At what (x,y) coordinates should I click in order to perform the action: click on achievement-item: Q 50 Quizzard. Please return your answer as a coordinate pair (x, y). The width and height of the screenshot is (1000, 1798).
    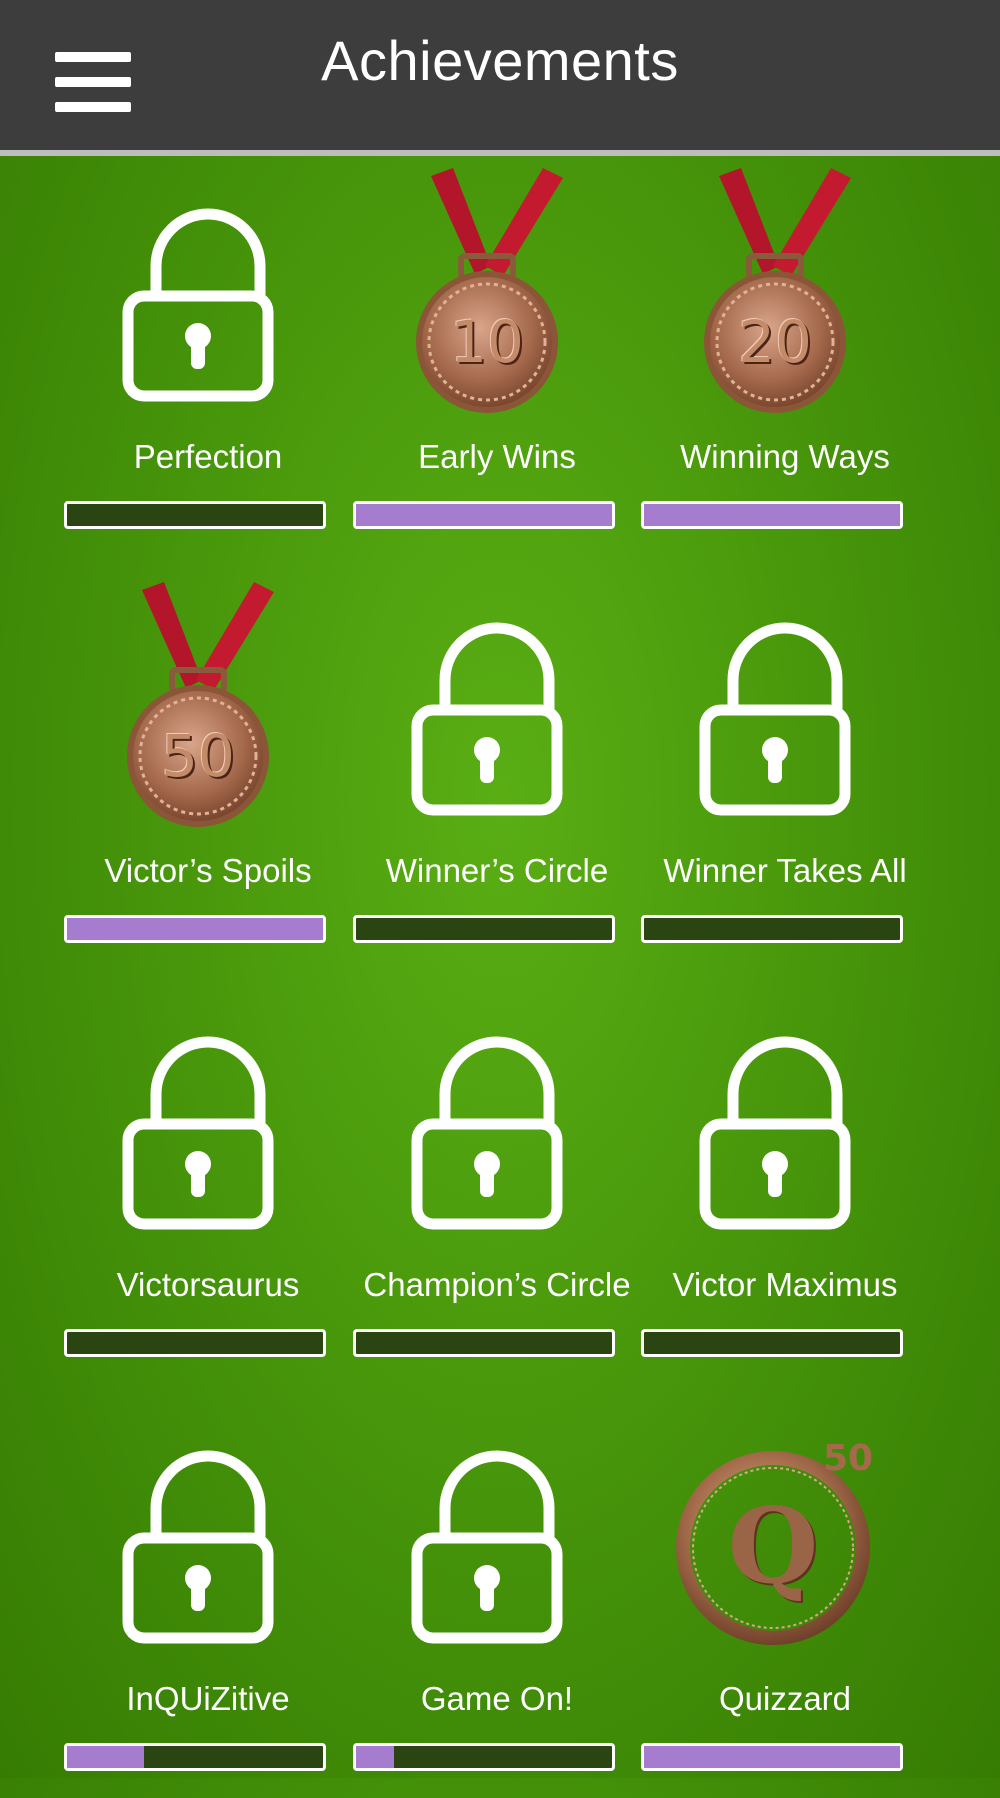
    Looking at the image, I should click on (785, 1598).